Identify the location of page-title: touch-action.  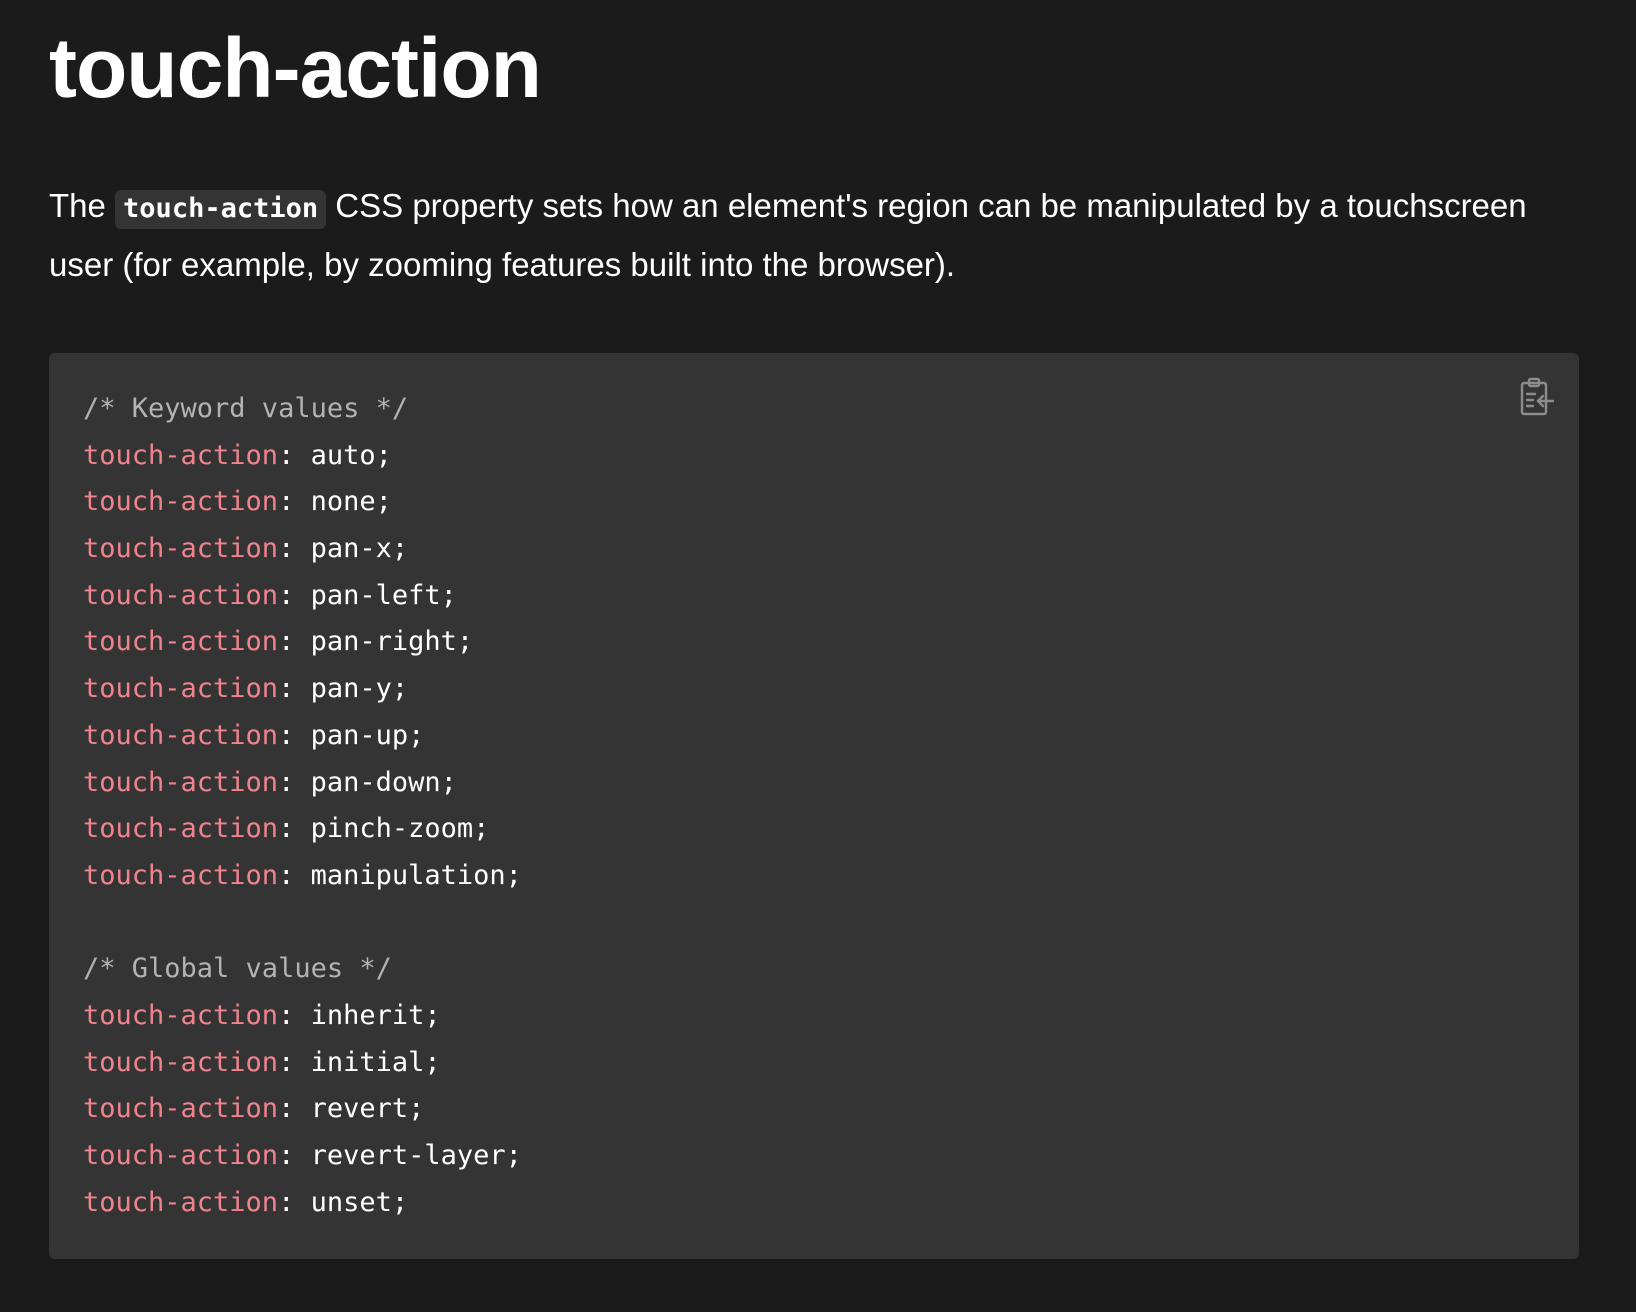
(295, 68).